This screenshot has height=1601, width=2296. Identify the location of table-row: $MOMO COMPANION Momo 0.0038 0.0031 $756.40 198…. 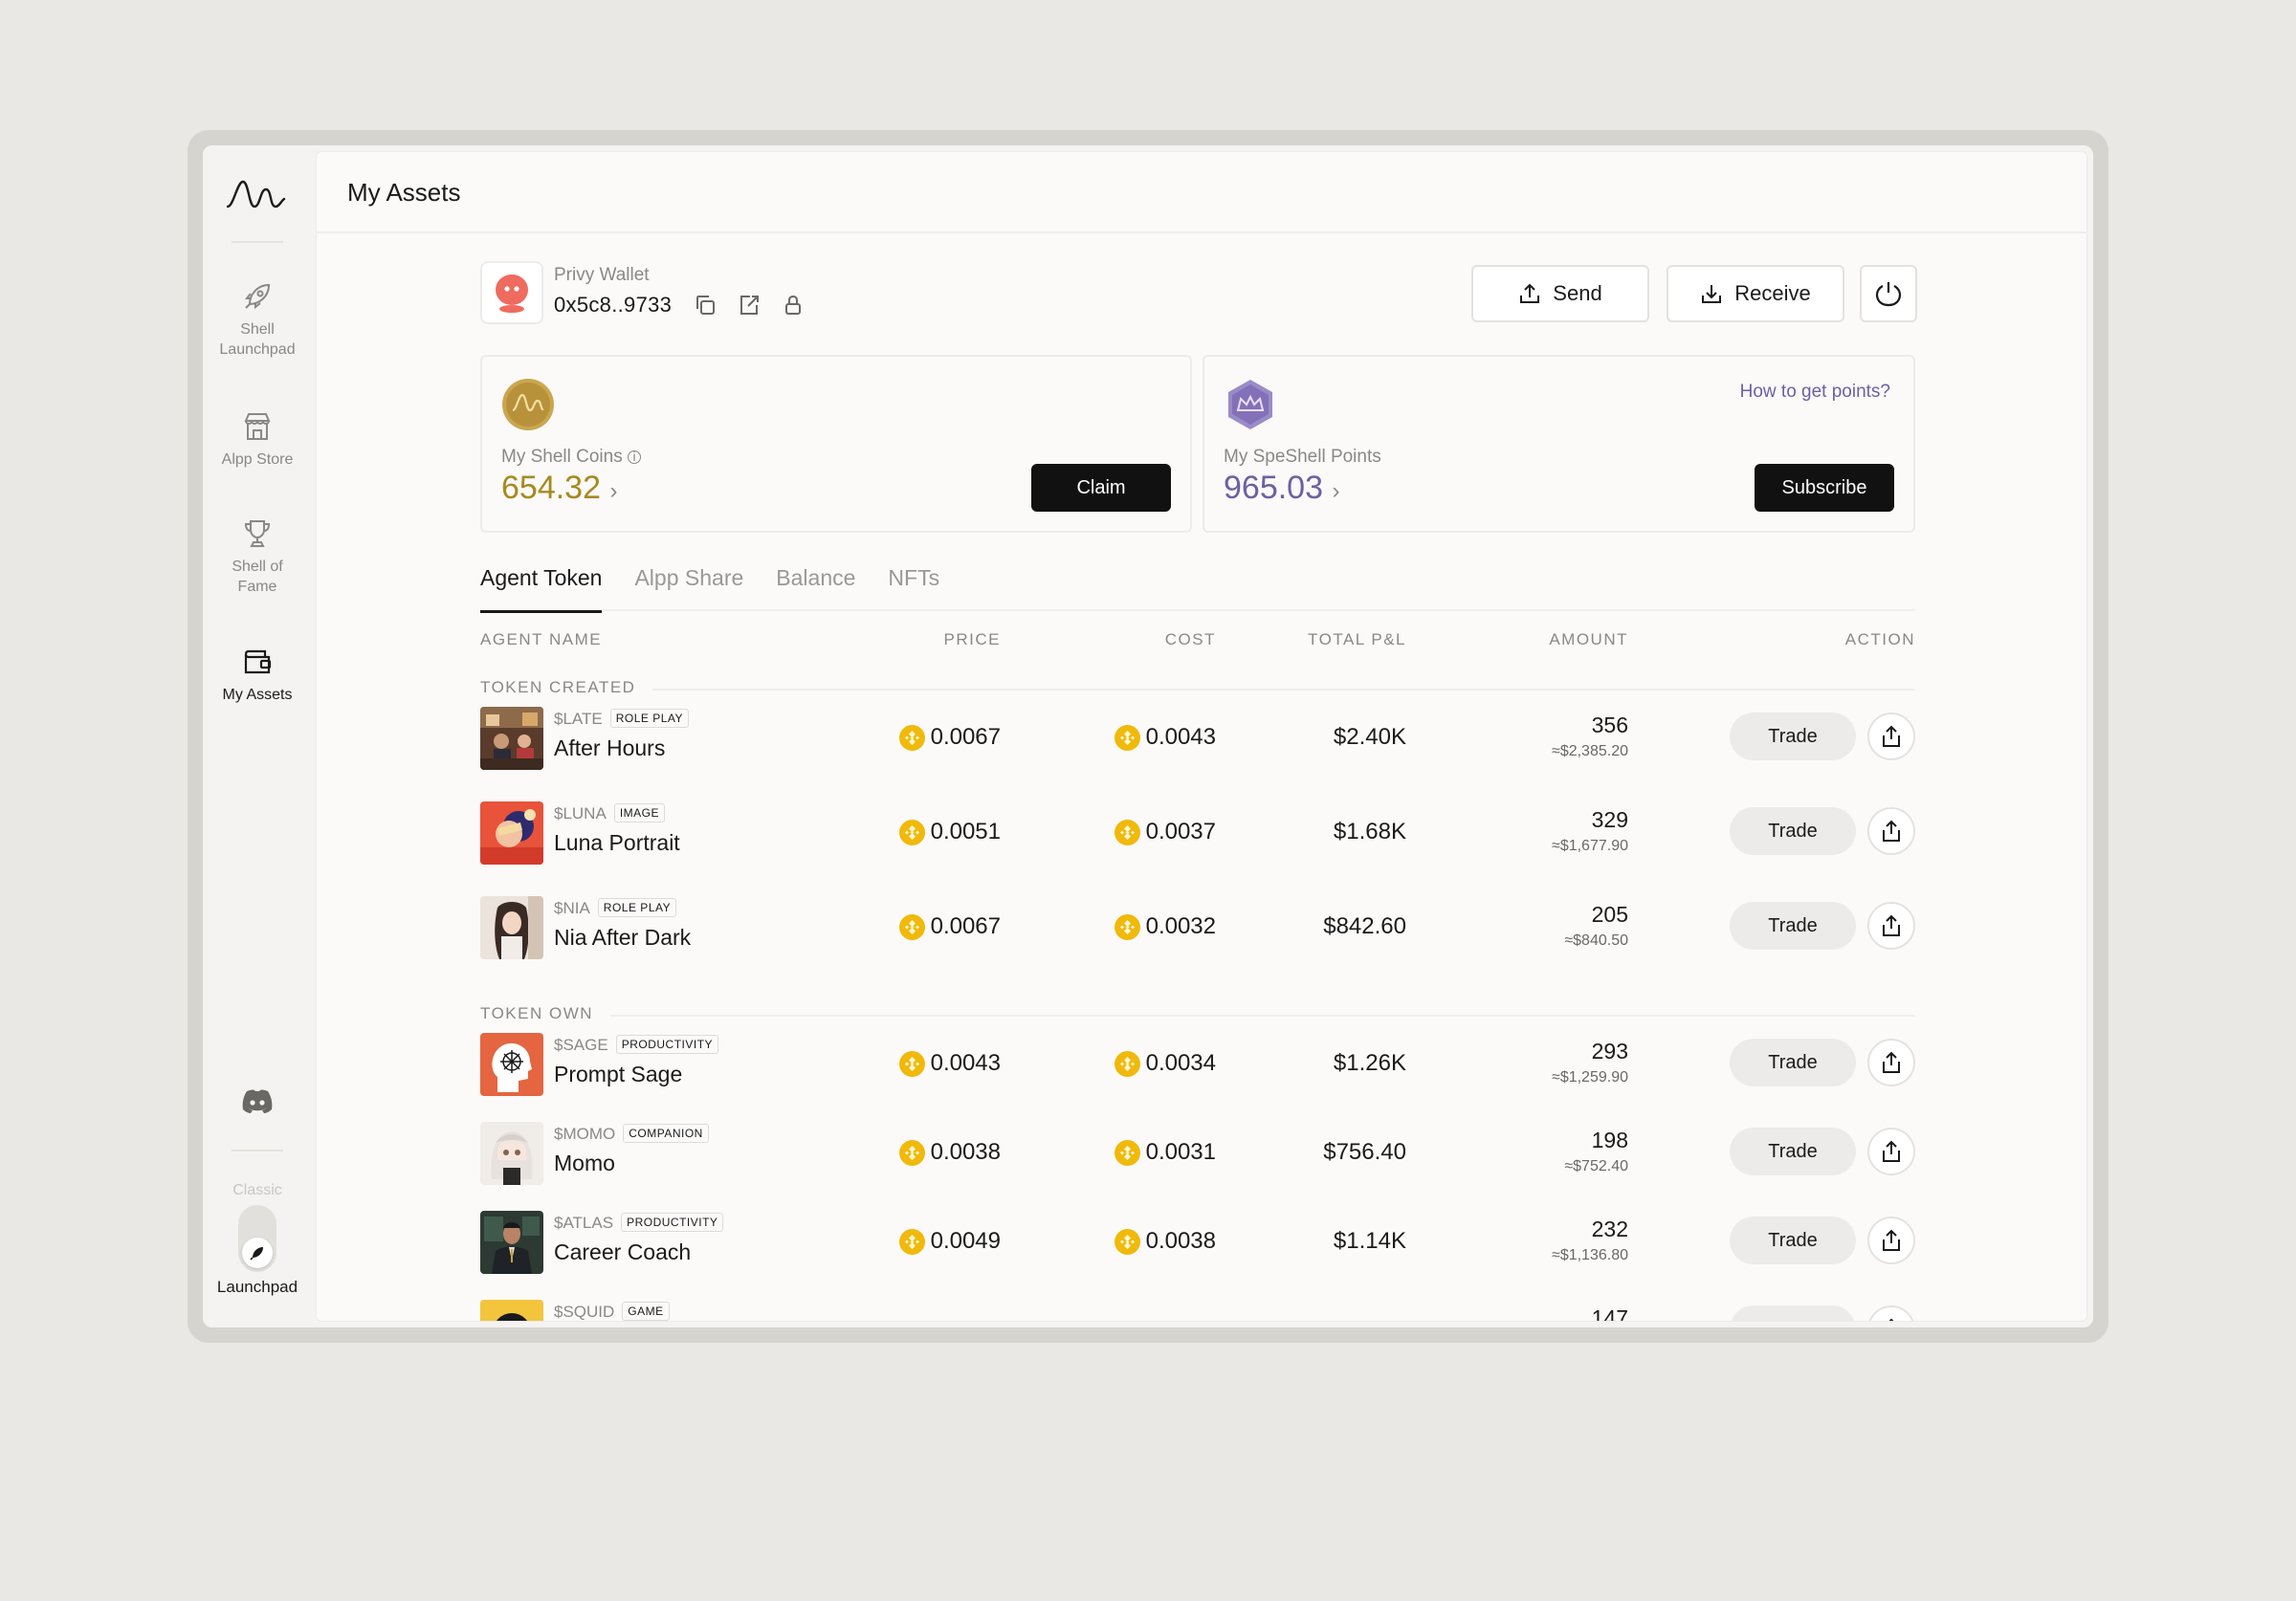
(1198, 1153).